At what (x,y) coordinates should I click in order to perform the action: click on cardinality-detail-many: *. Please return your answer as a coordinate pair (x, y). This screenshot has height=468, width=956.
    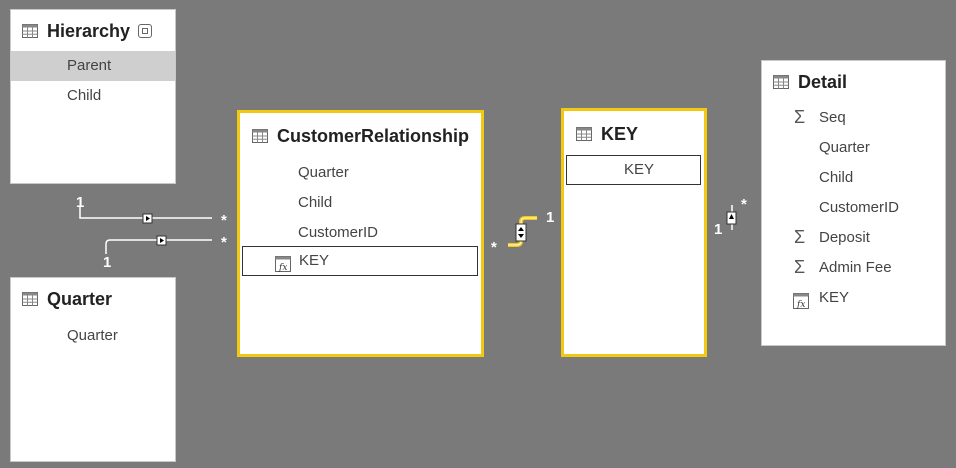
    Looking at the image, I should click on (744, 204).